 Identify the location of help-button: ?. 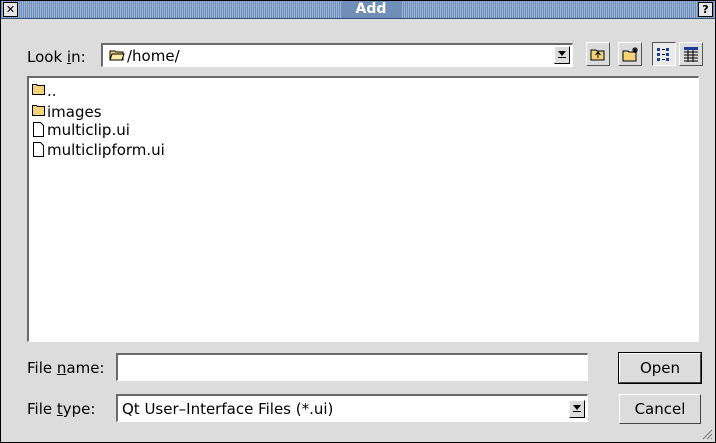
(705, 9).